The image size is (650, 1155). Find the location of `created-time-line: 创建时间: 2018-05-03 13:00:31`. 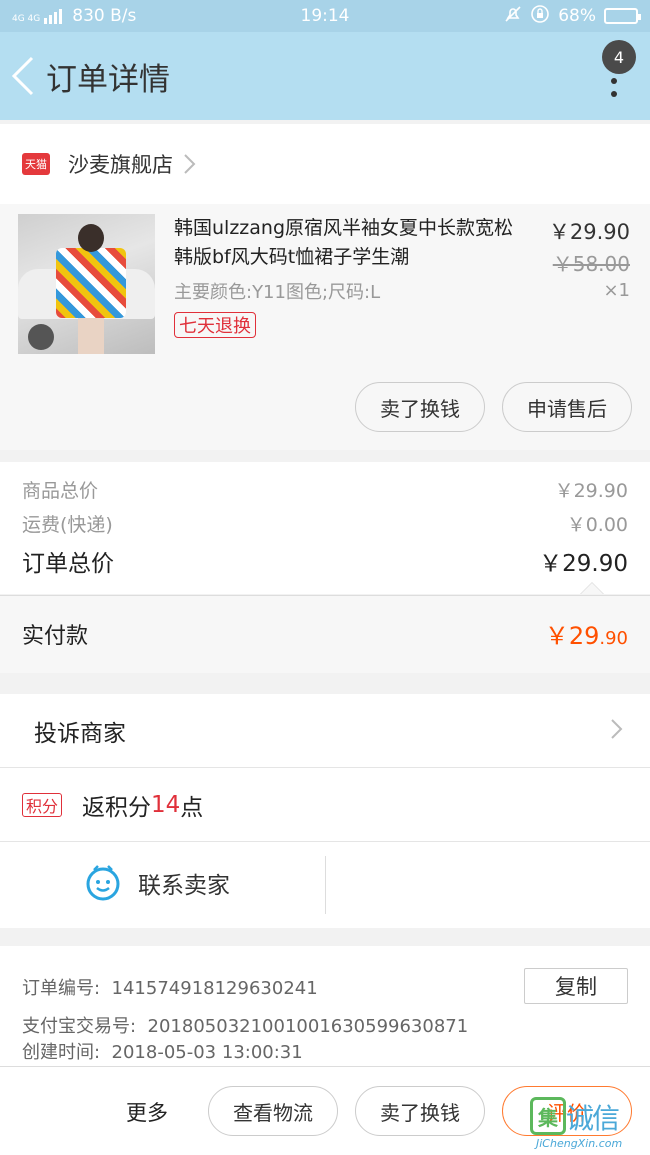

created-time-line: 创建时间: 2018-05-03 13:00:31 is located at coordinates (162, 1052).